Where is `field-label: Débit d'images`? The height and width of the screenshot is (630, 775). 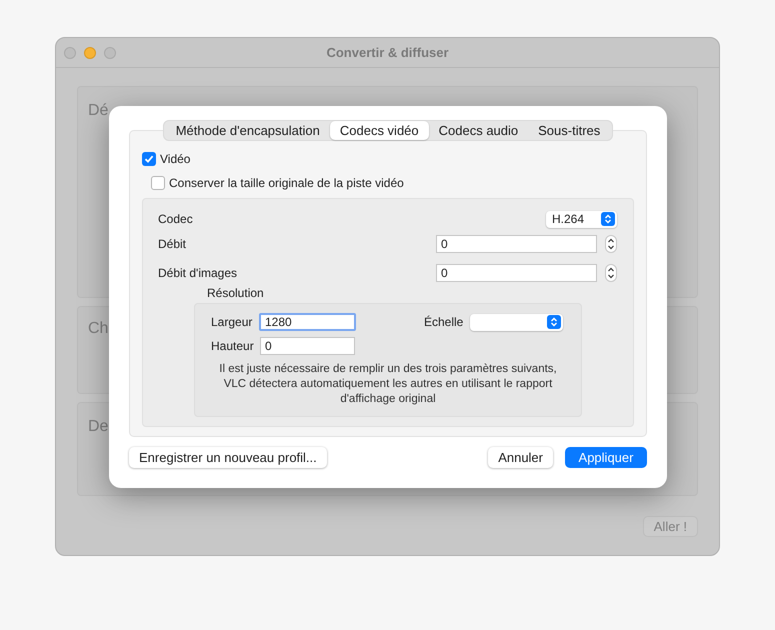 field-label: Débit d'images is located at coordinates (197, 273).